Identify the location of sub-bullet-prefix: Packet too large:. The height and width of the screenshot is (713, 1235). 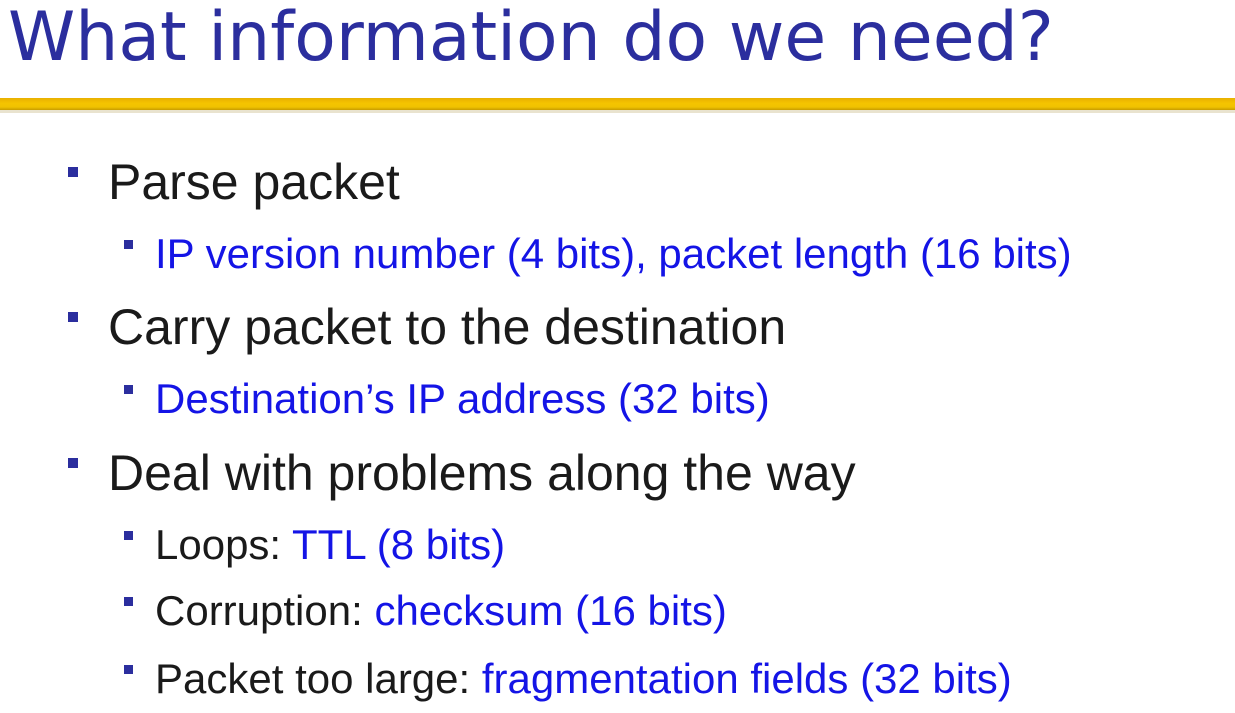
(318, 678).